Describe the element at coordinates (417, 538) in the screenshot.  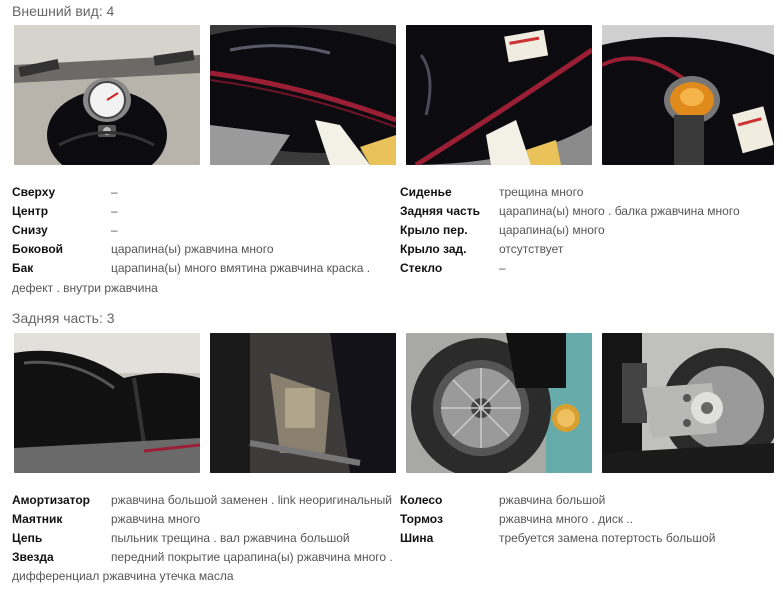
I see `detail-label: Шина` at that location.